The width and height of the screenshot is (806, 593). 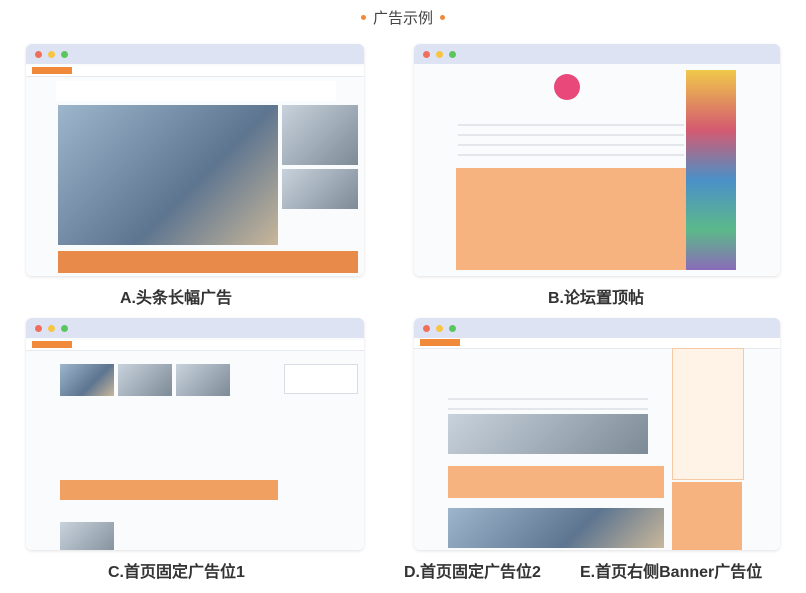 I want to click on caption-a: A.头条长幅广告, so click(x=176, y=298).